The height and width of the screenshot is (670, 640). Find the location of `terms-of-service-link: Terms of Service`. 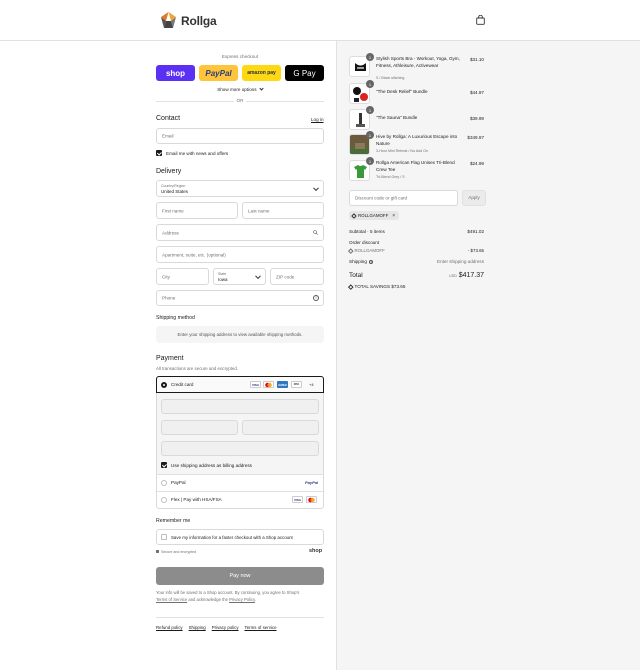

terms-of-service-link: Terms of Service is located at coordinates (171, 599).